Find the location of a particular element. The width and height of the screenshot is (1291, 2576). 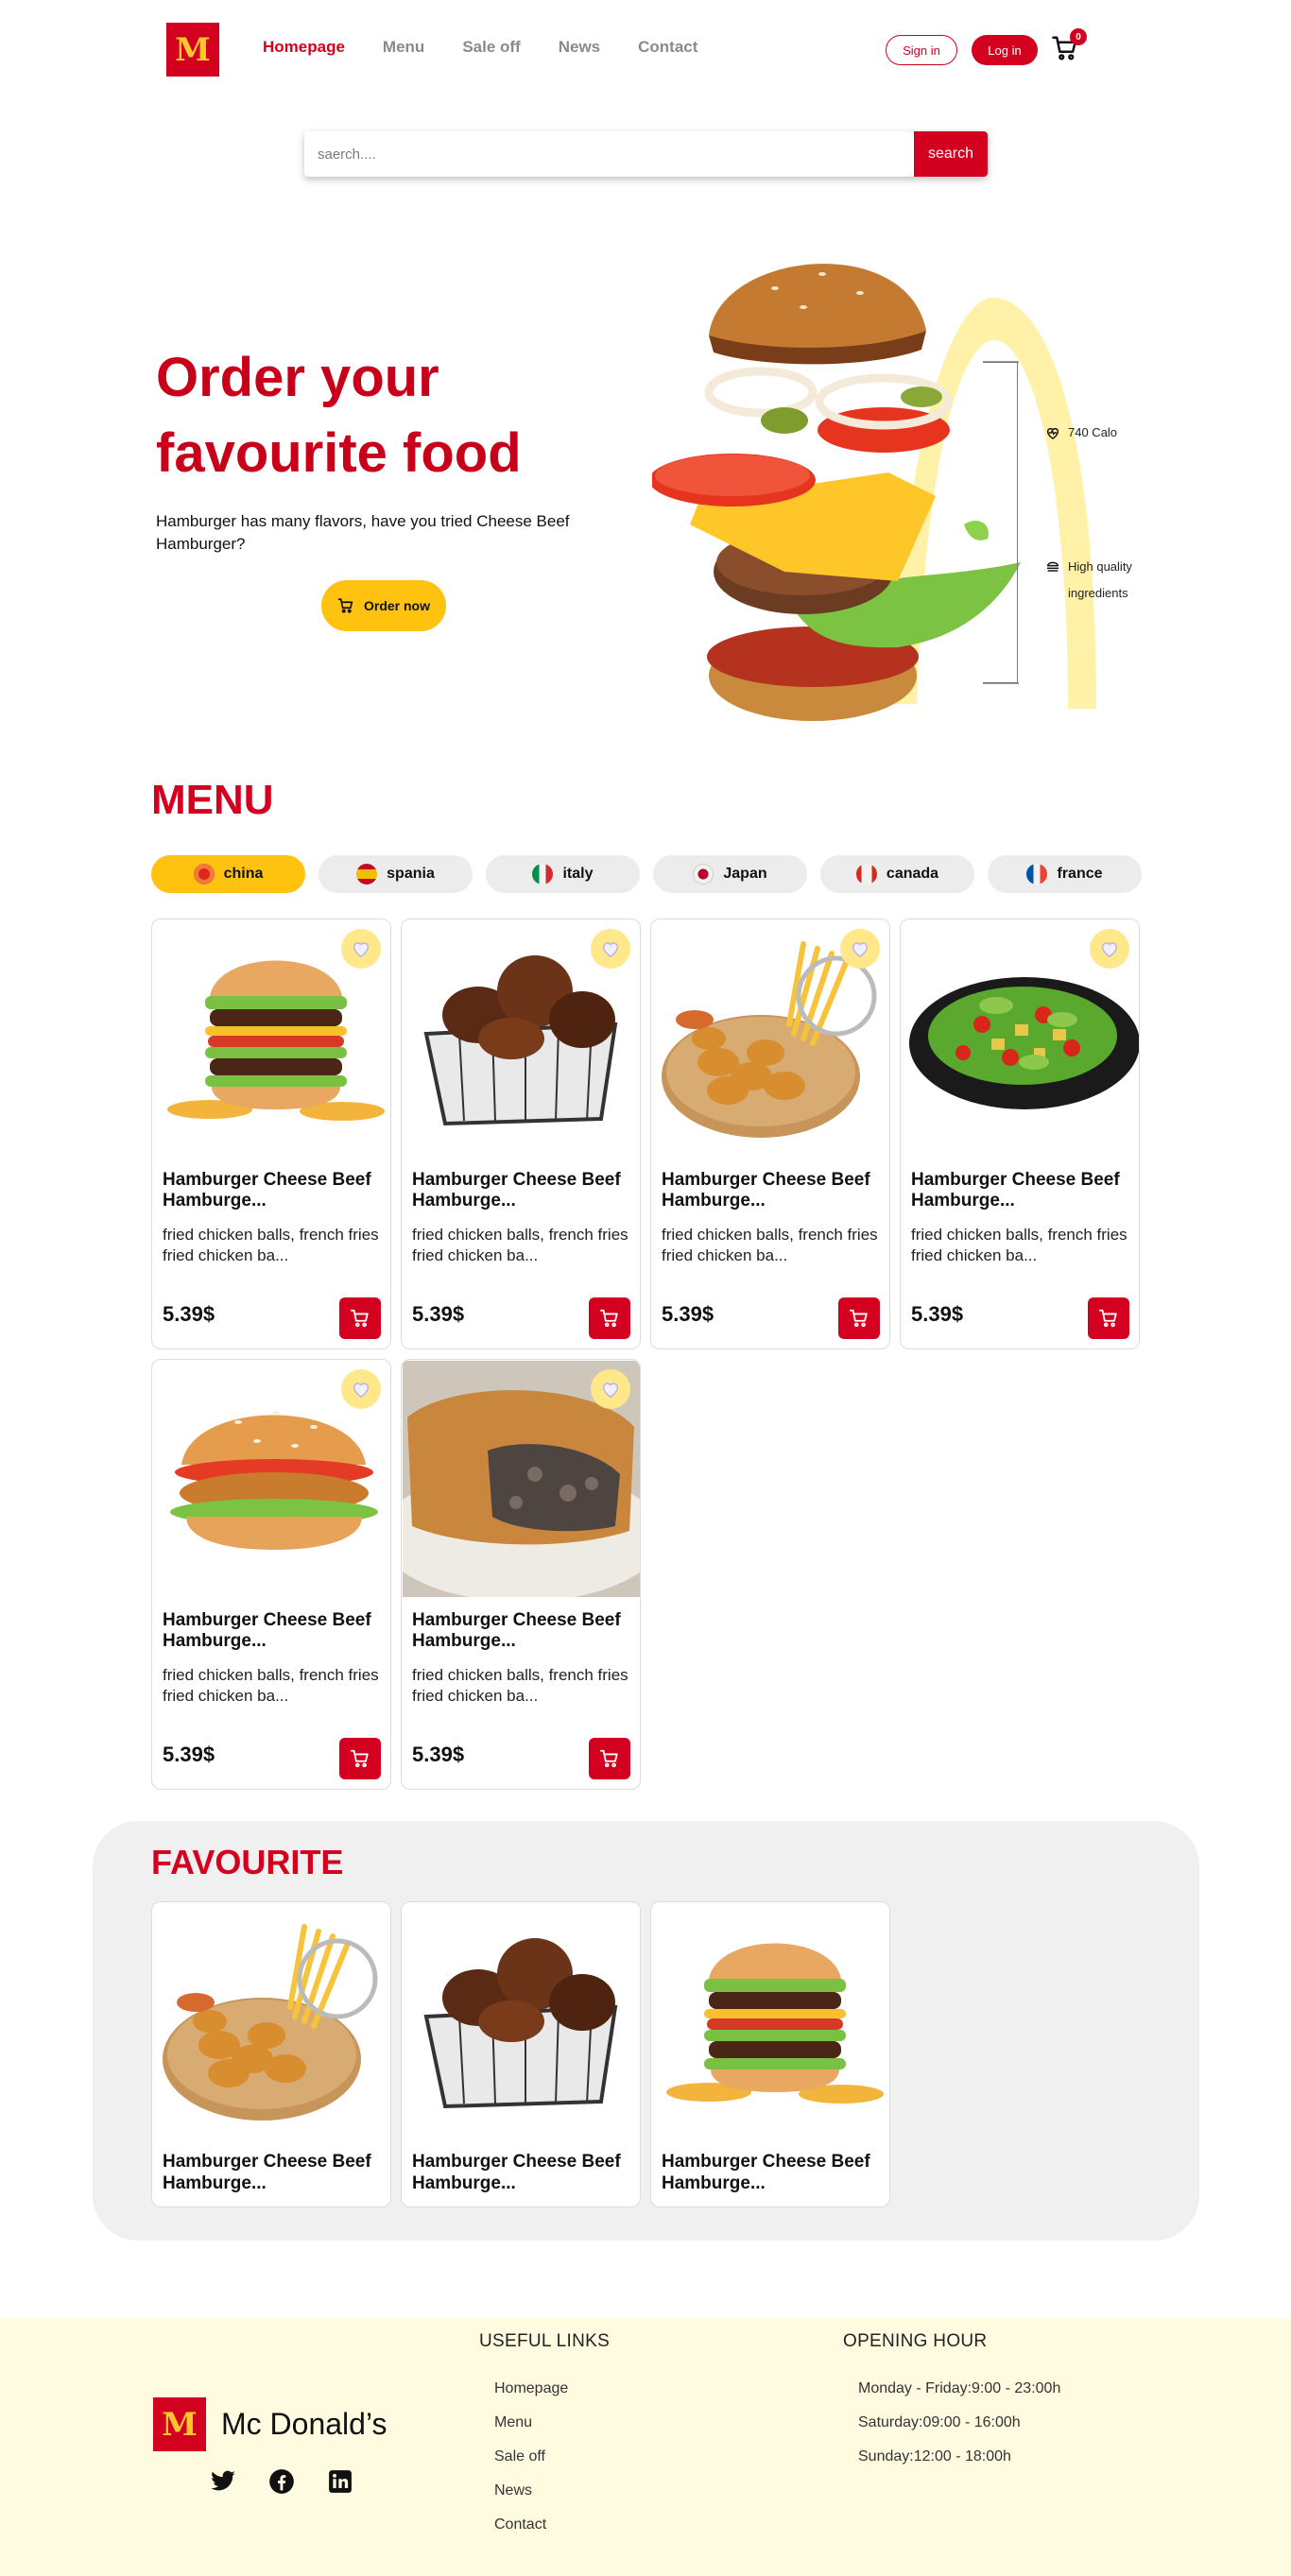

china-flag-icon is located at coordinates (204, 874).